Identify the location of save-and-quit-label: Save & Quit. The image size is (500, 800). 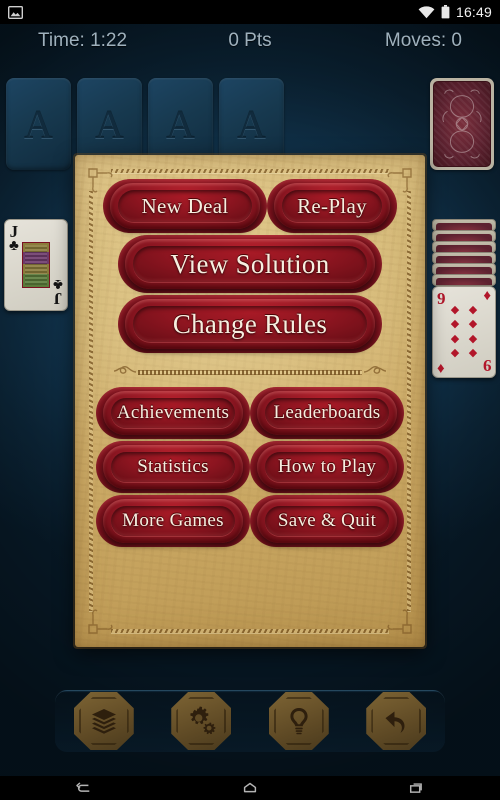
(327, 520).